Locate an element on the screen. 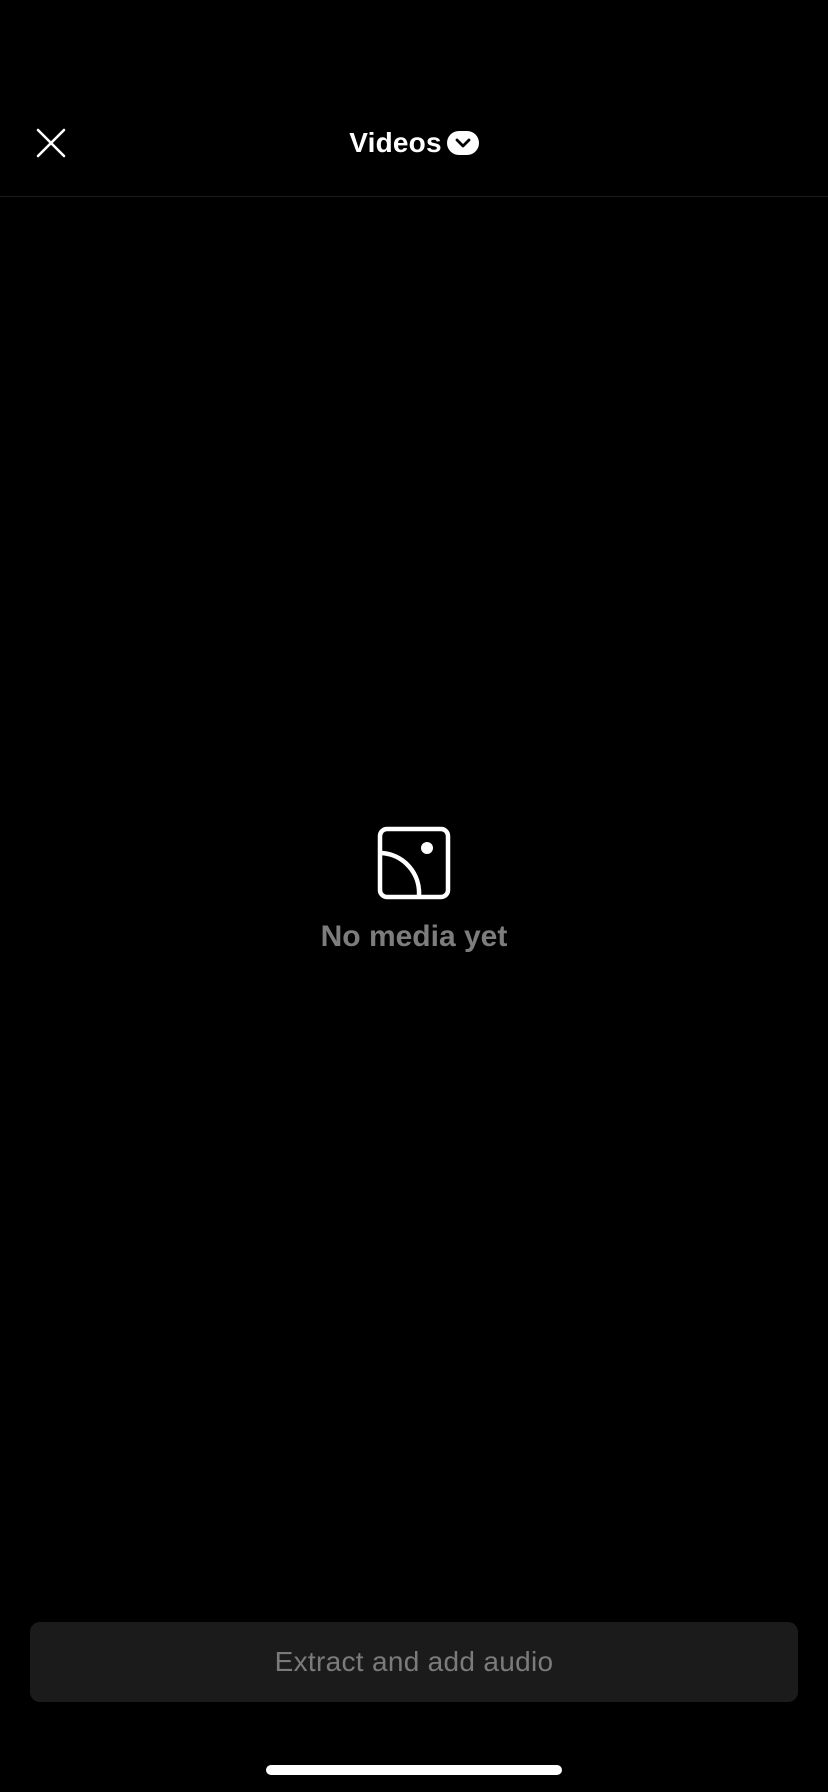  extract-audio-button: Extract and add audio is located at coordinates (414, 1662).